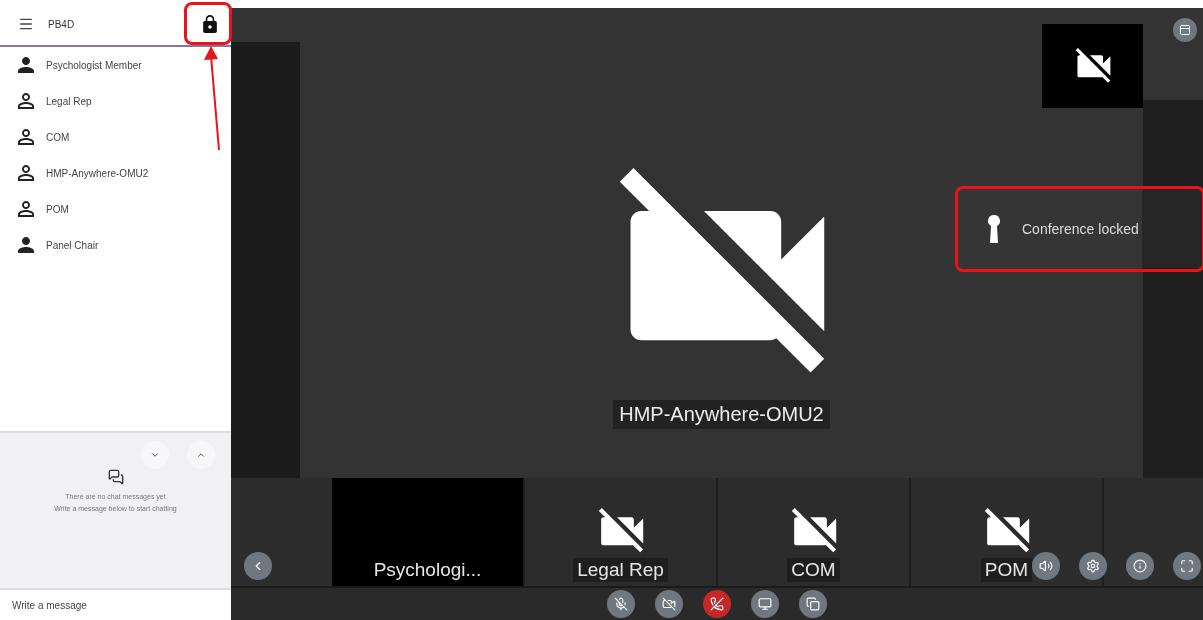 The height and width of the screenshot is (620, 1203). I want to click on monitor-icon, so click(765, 604).